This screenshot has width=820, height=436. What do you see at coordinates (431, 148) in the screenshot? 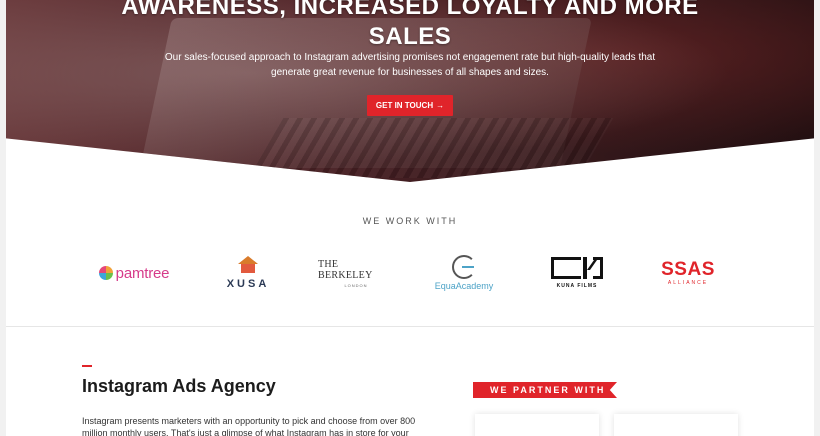
I see `hero-keyboard-image` at bounding box center [431, 148].